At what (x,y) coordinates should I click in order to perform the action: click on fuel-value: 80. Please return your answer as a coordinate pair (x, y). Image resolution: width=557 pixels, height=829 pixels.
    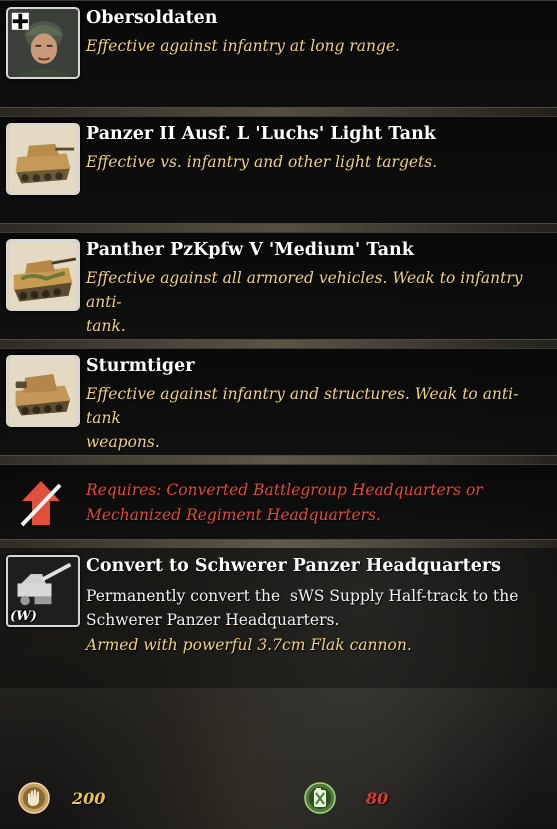
    Looking at the image, I should click on (377, 798).